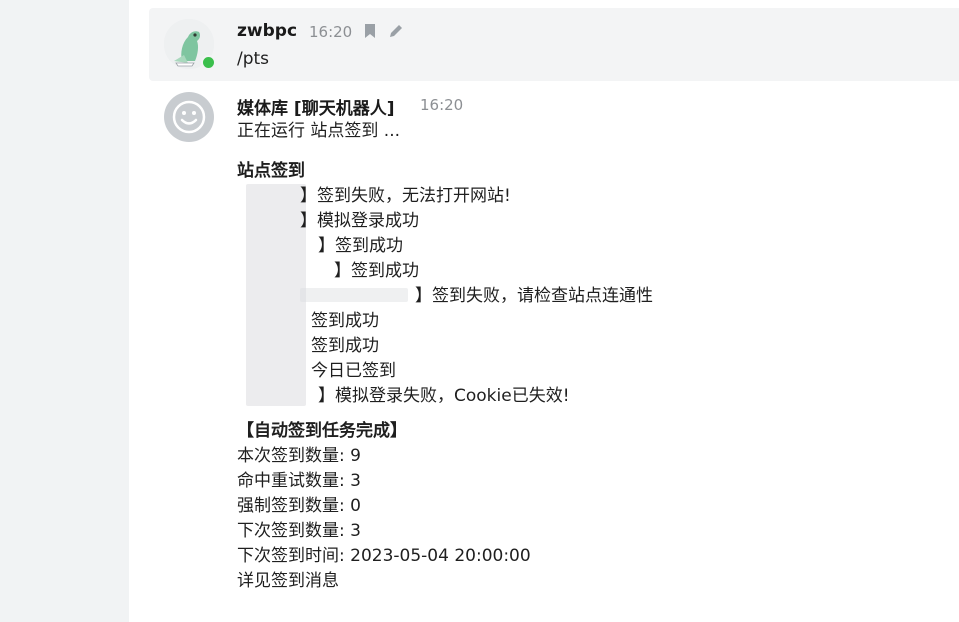 Image resolution: width=959 pixels, height=622 pixels. What do you see at coordinates (354, 295) in the screenshot?
I see `redacted-site-name` at bounding box center [354, 295].